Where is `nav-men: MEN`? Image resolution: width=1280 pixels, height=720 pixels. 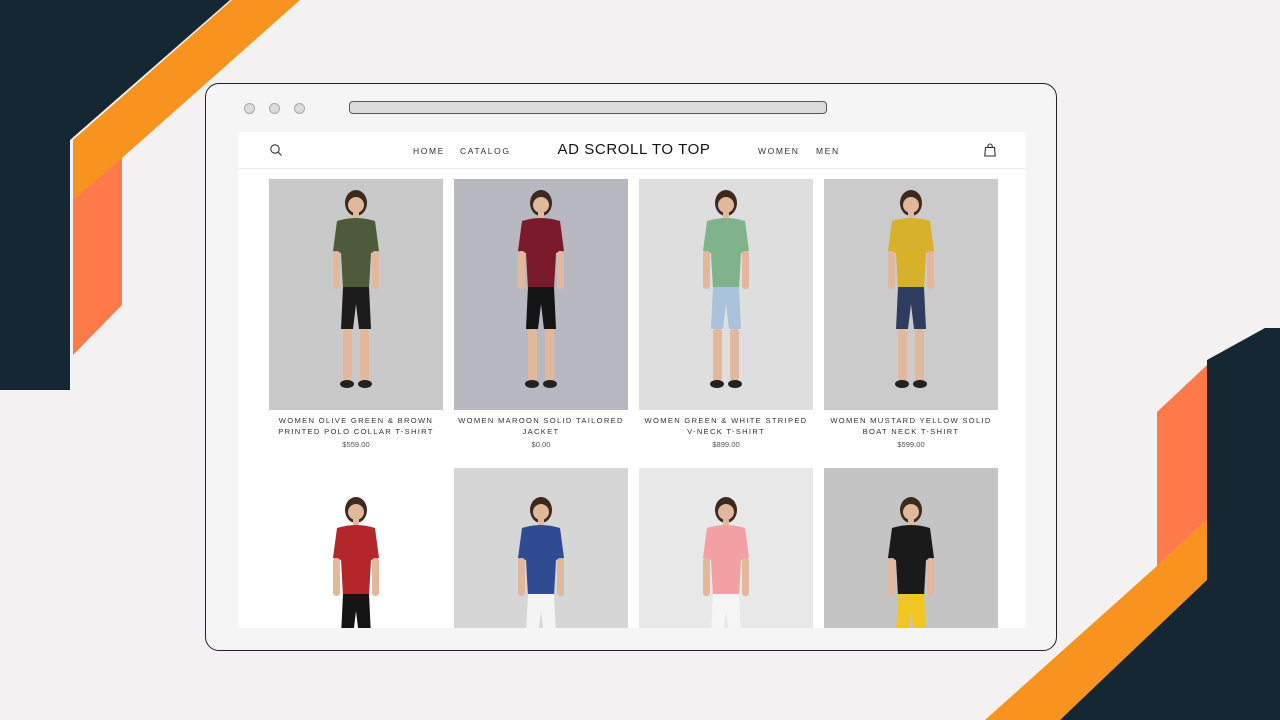 nav-men: MEN is located at coordinates (828, 151).